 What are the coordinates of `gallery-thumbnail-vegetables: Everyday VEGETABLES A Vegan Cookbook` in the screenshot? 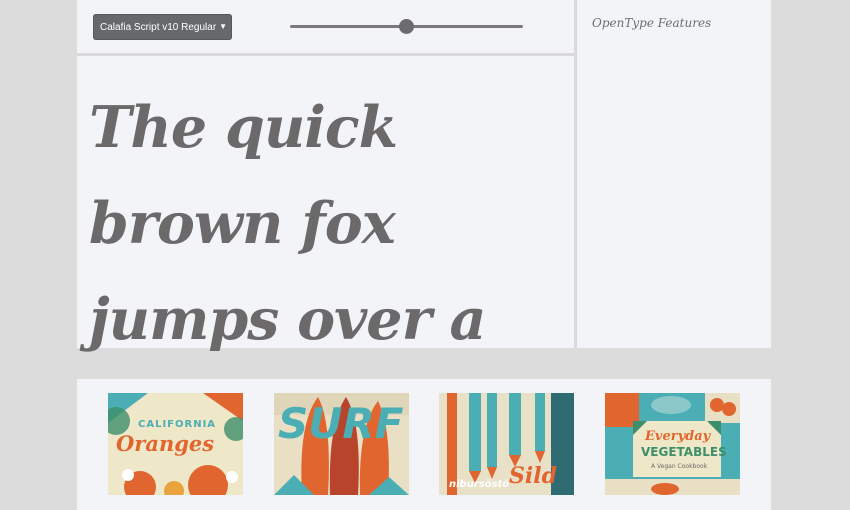 It's located at (672, 444).